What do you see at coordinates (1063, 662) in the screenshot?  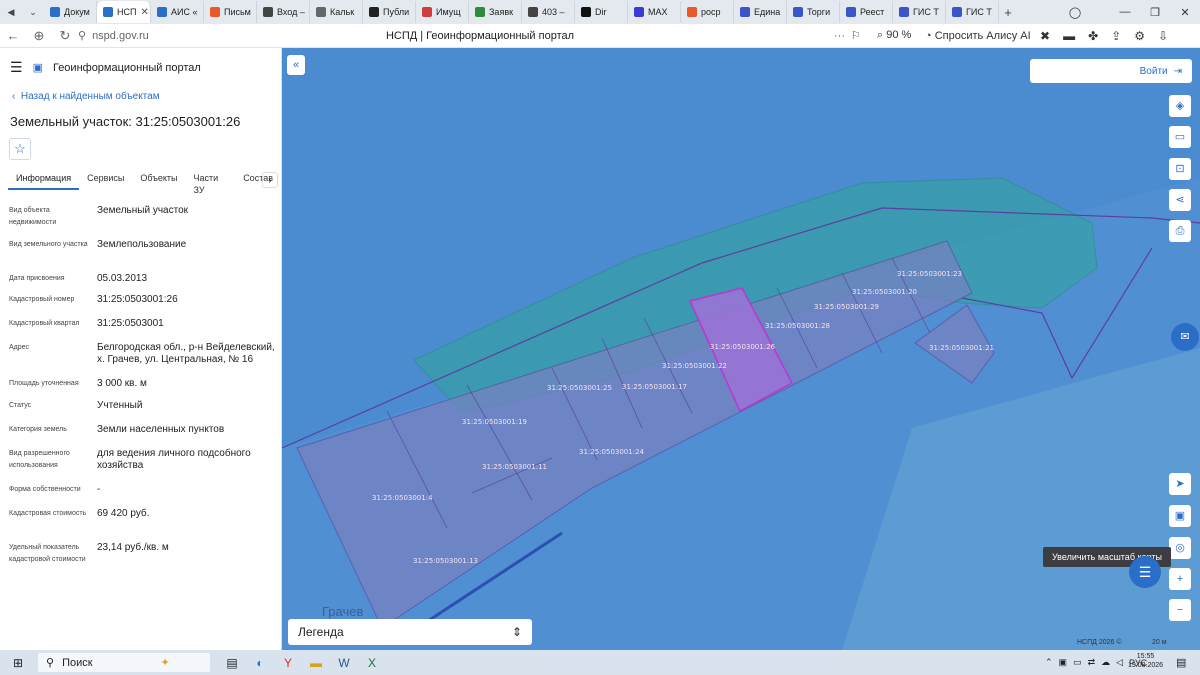 I see `network-manager-icon: ▣` at bounding box center [1063, 662].